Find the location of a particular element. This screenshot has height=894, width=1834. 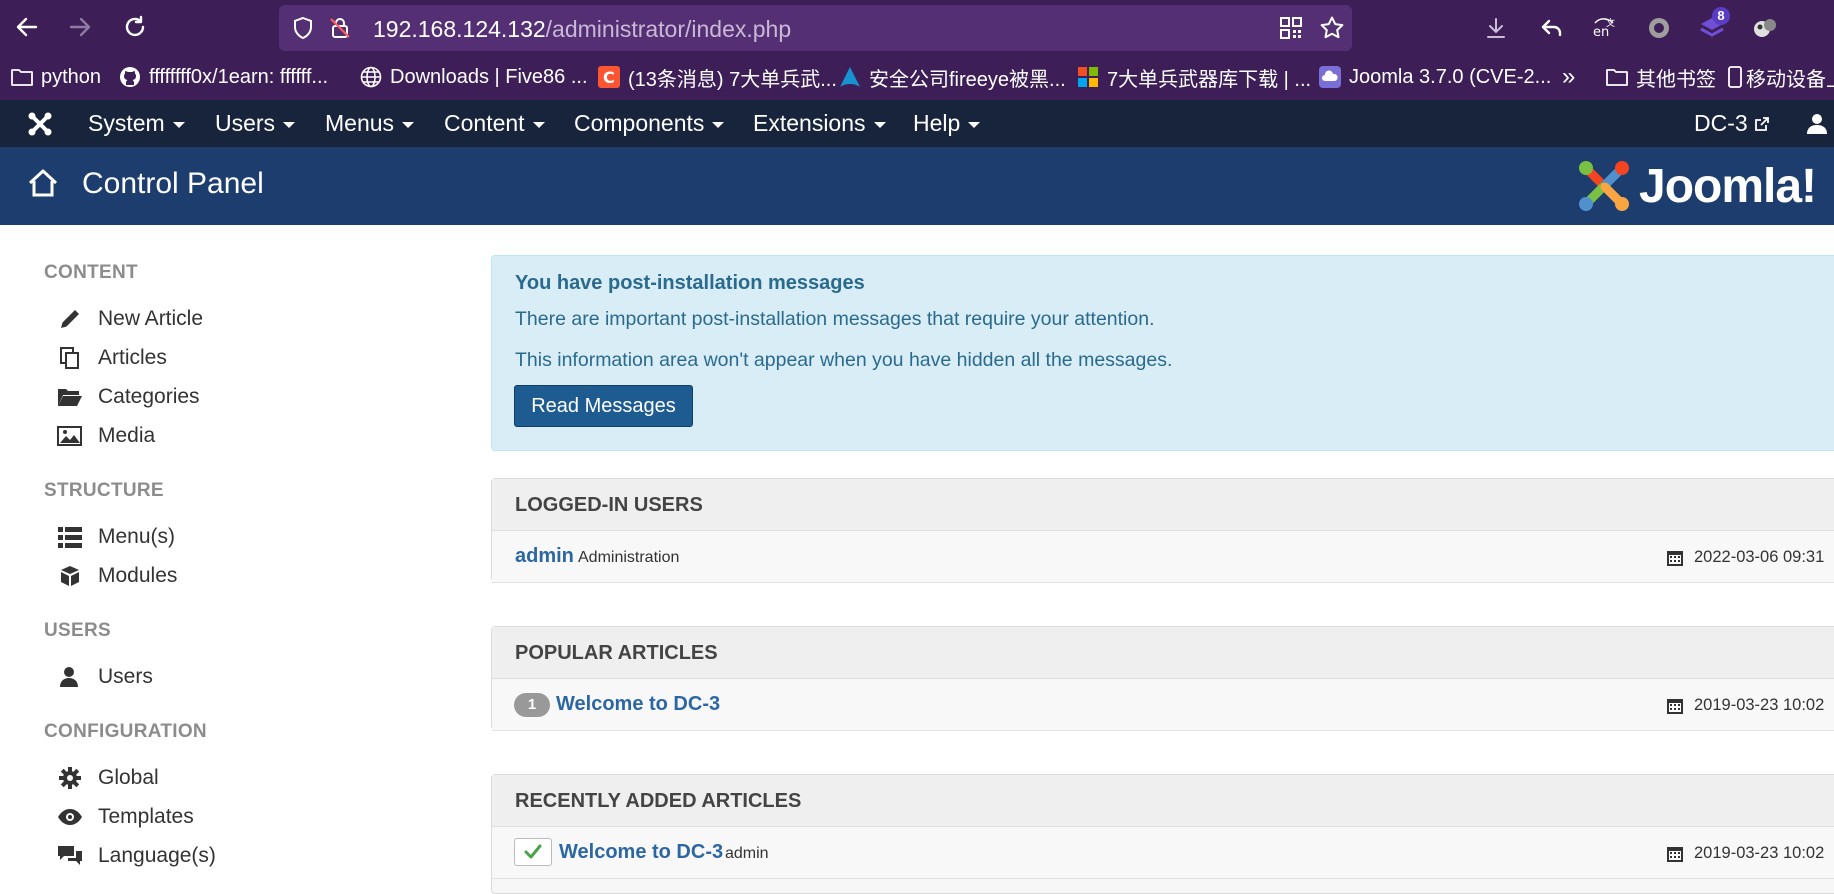

sidebar-item-modules: Modules is located at coordinates (116, 576).